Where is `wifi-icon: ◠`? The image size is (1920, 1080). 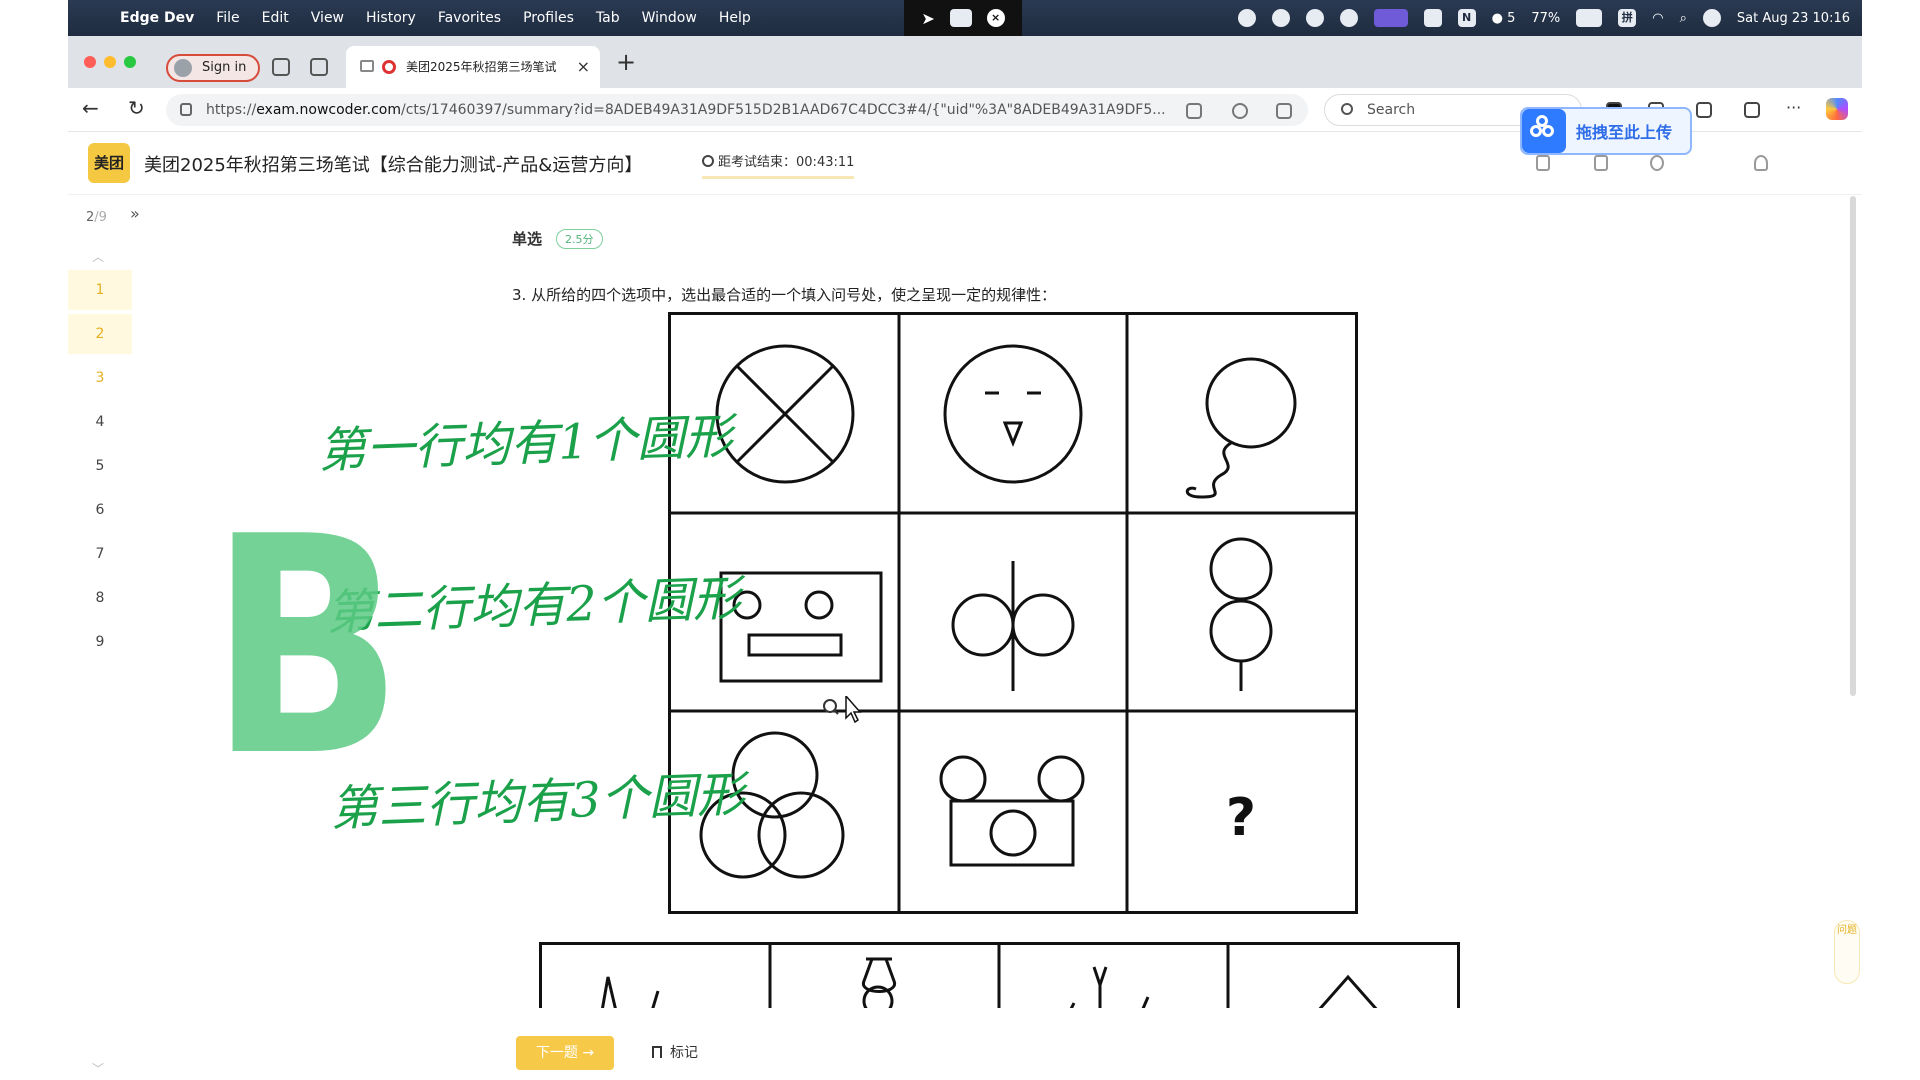
wifi-icon: ◠ is located at coordinates (1657, 18).